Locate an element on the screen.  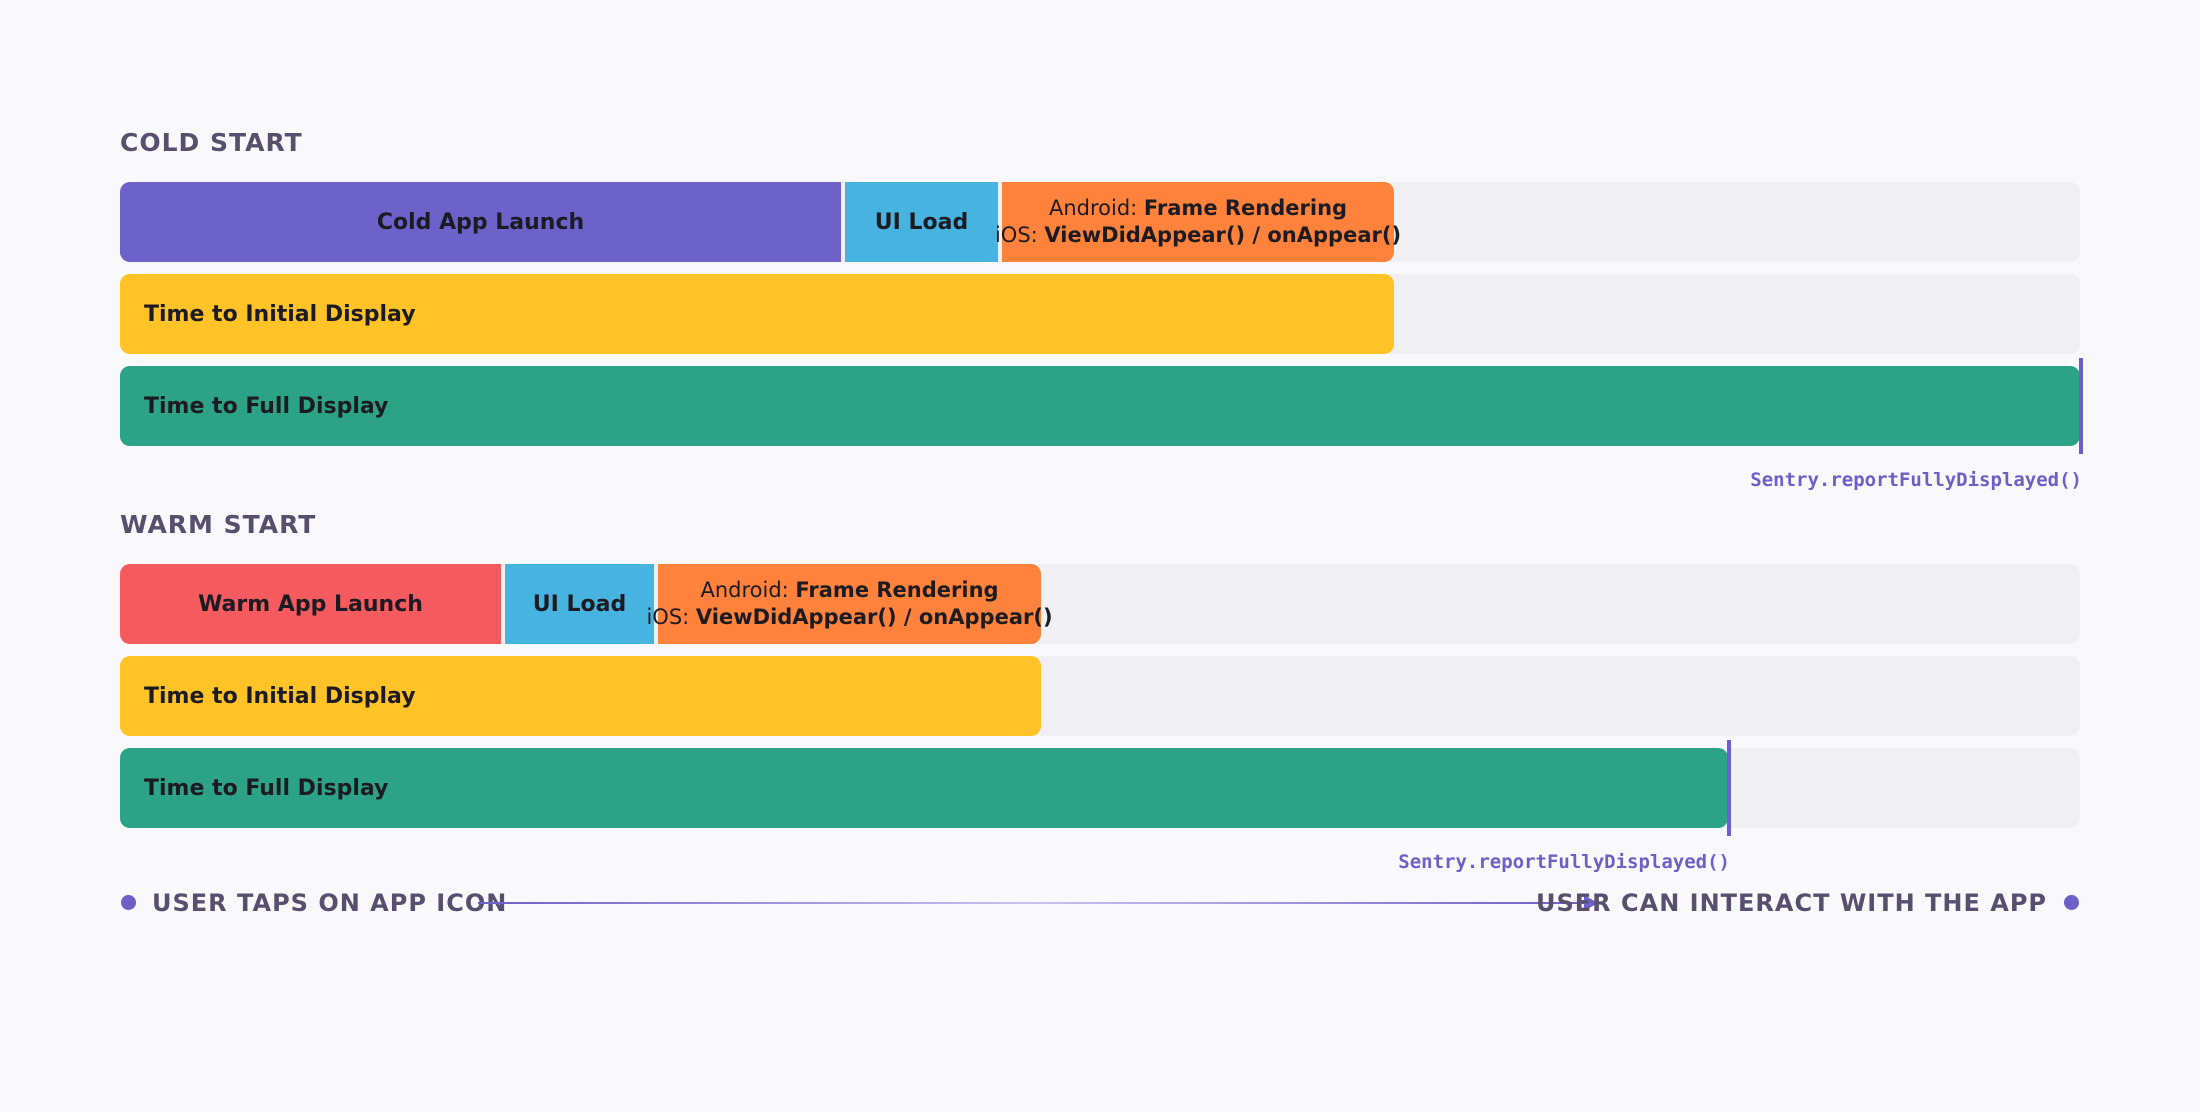
cold-android-prefix: Android: is located at coordinates (1096, 208).